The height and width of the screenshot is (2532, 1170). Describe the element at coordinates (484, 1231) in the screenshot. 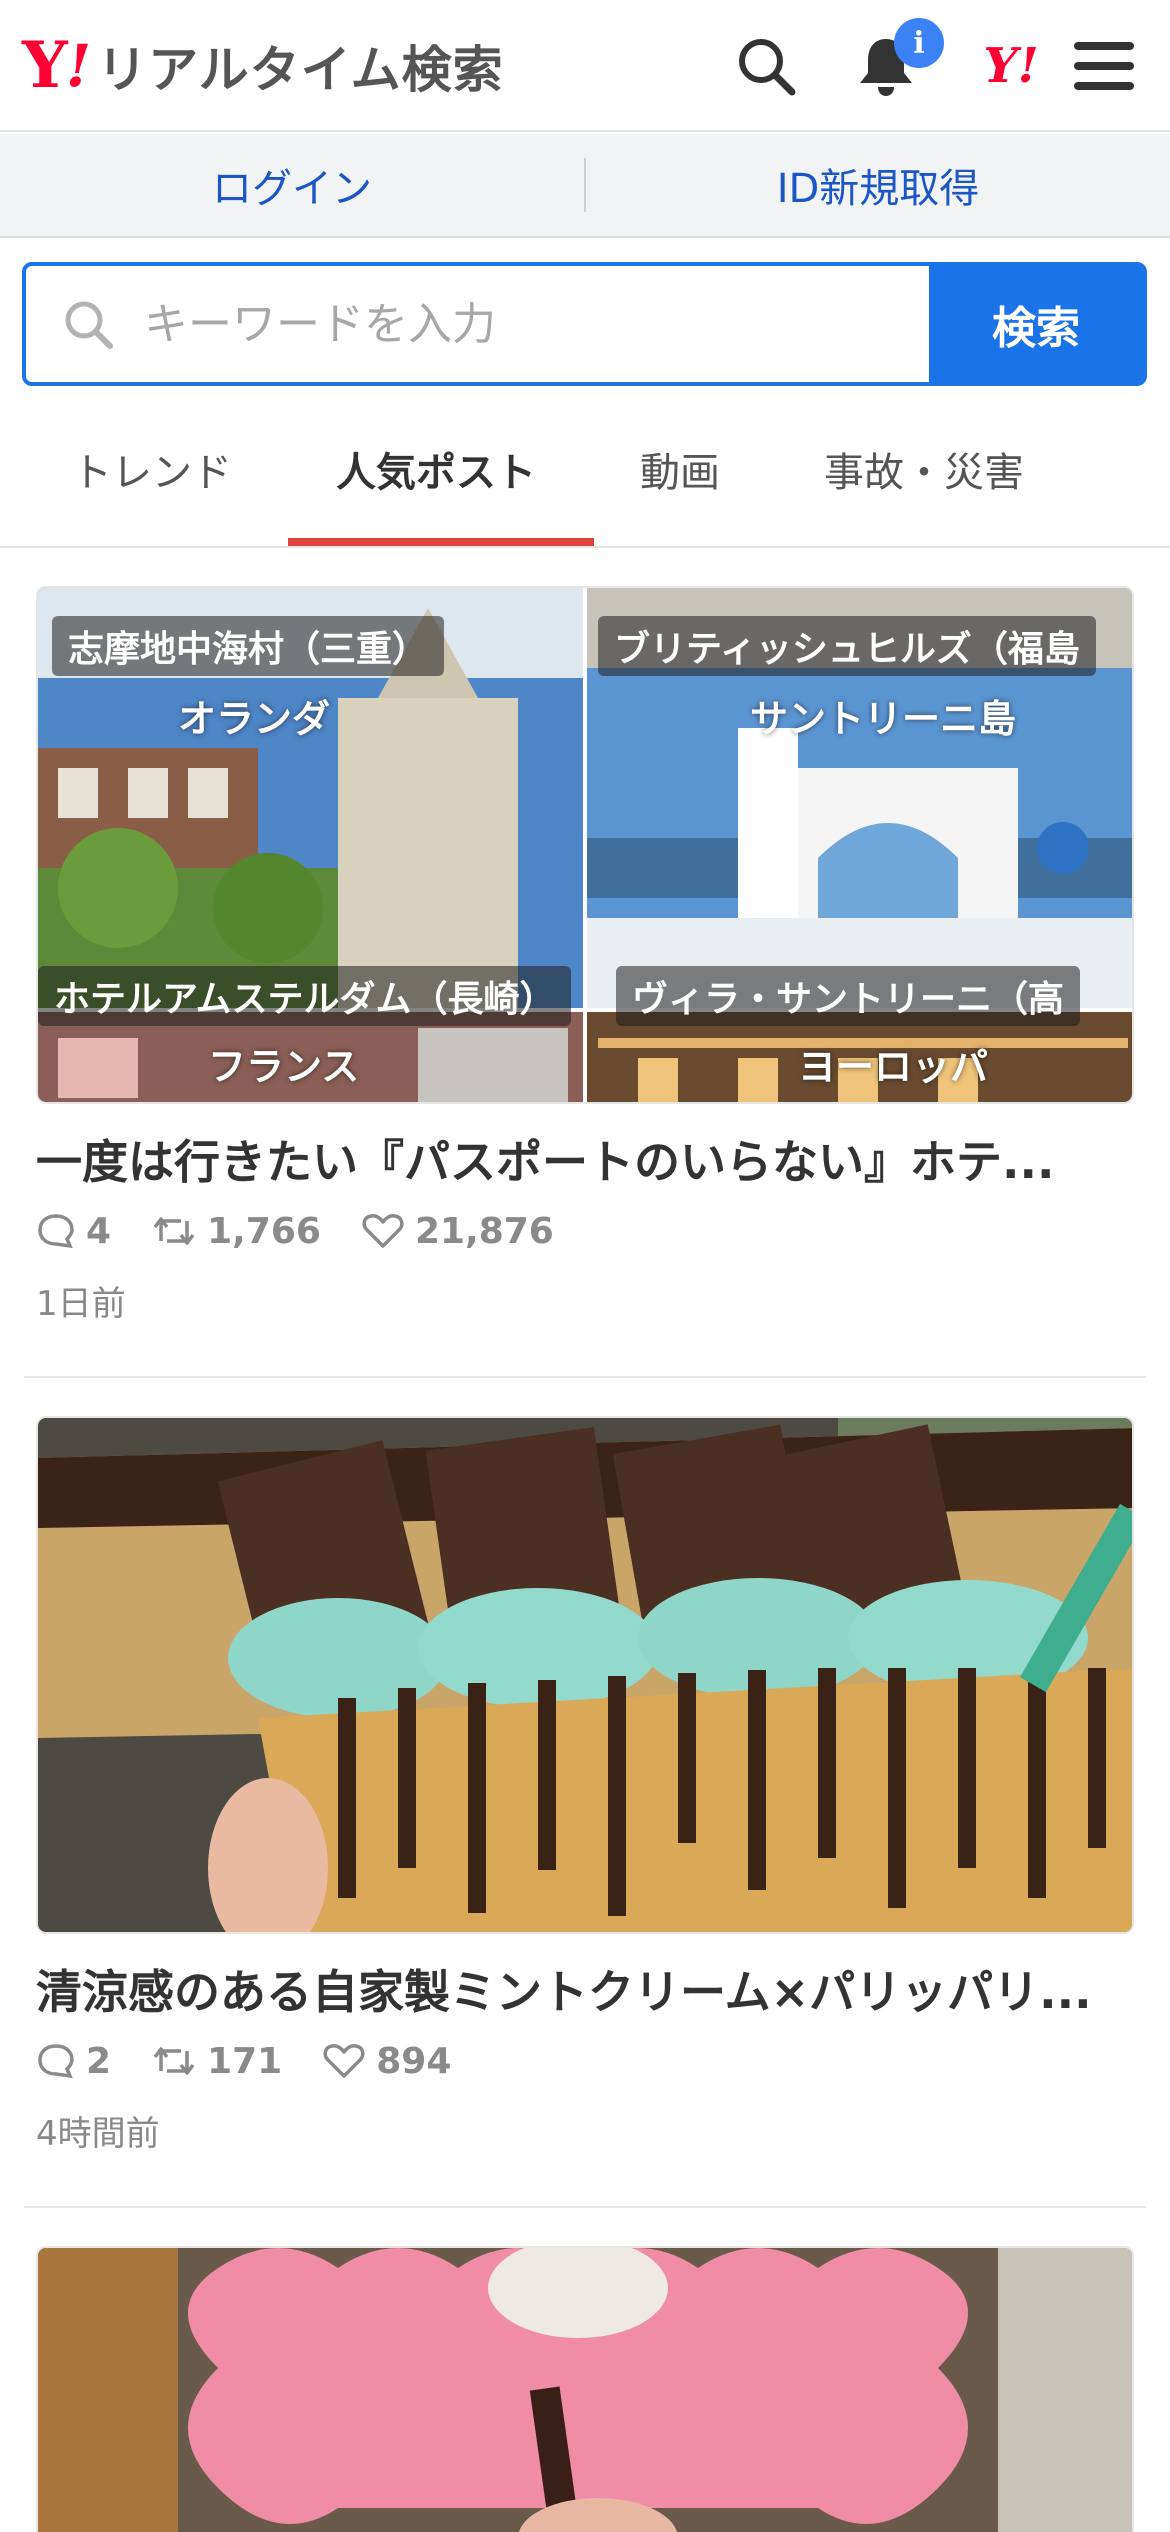

I see `like-count-value: 21,876` at that location.